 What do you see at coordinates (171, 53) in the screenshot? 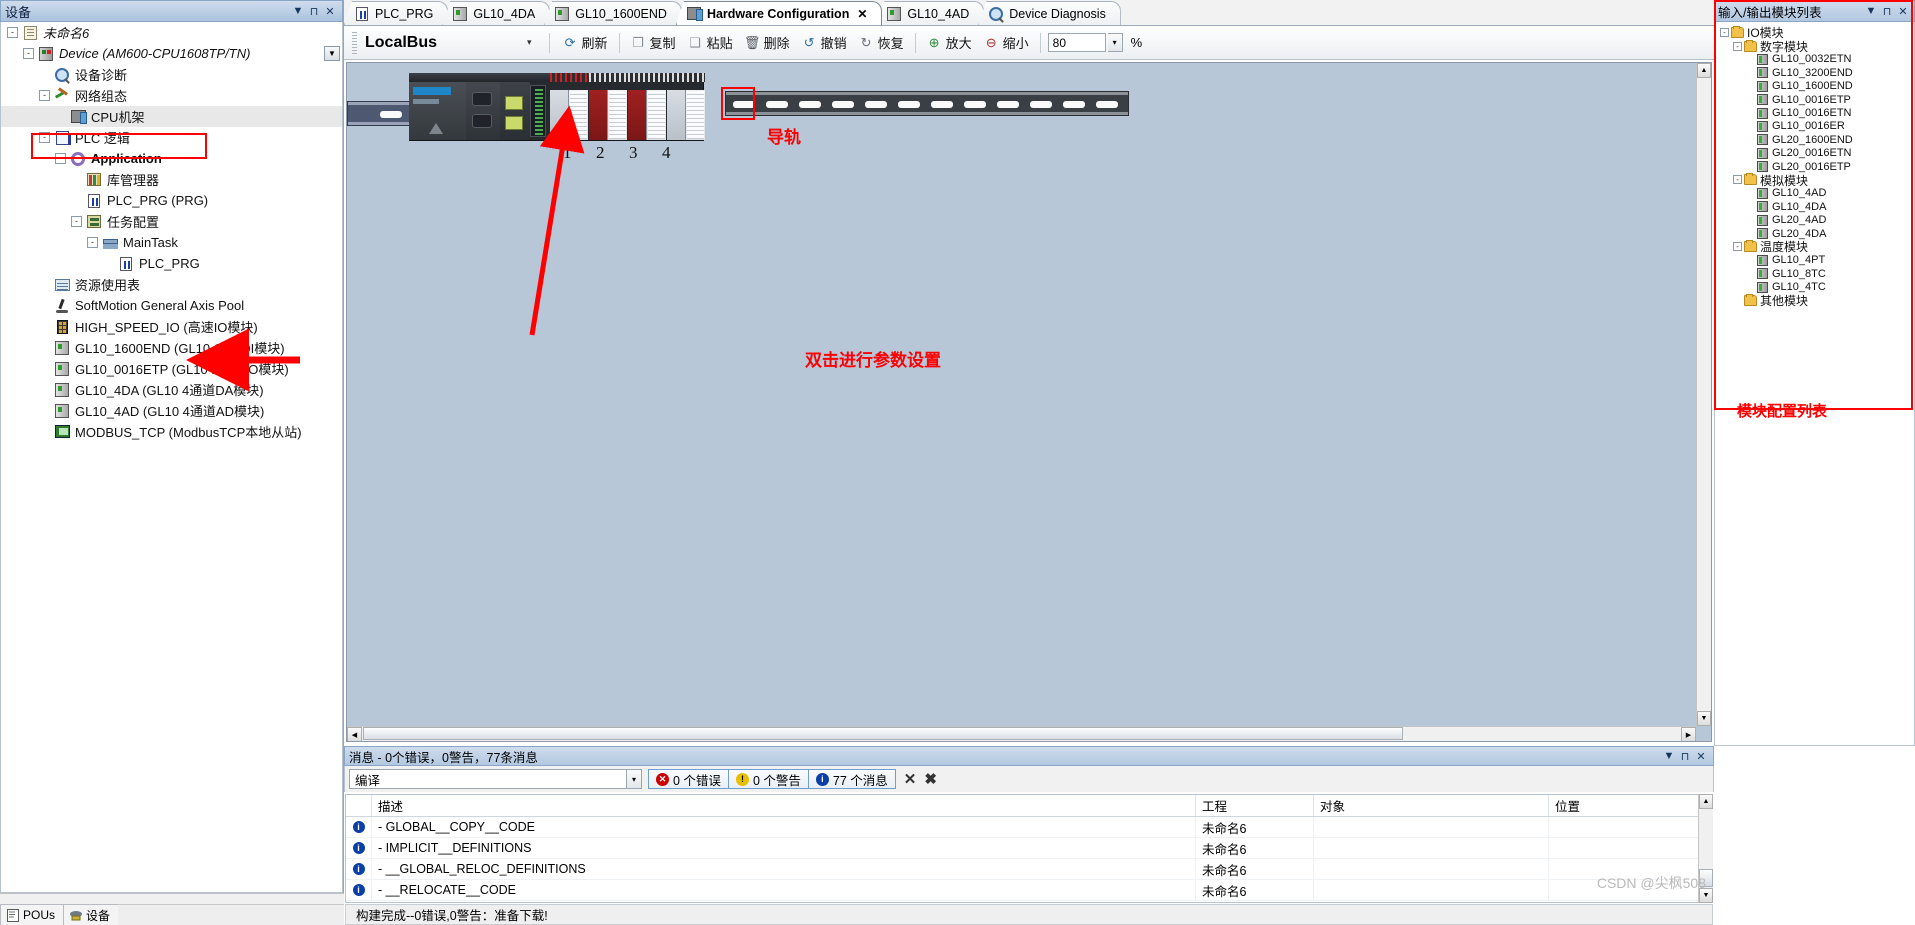
I see `tree-item-device: - Device (AM600-CPU1608TP/TN)` at bounding box center [171, 53].